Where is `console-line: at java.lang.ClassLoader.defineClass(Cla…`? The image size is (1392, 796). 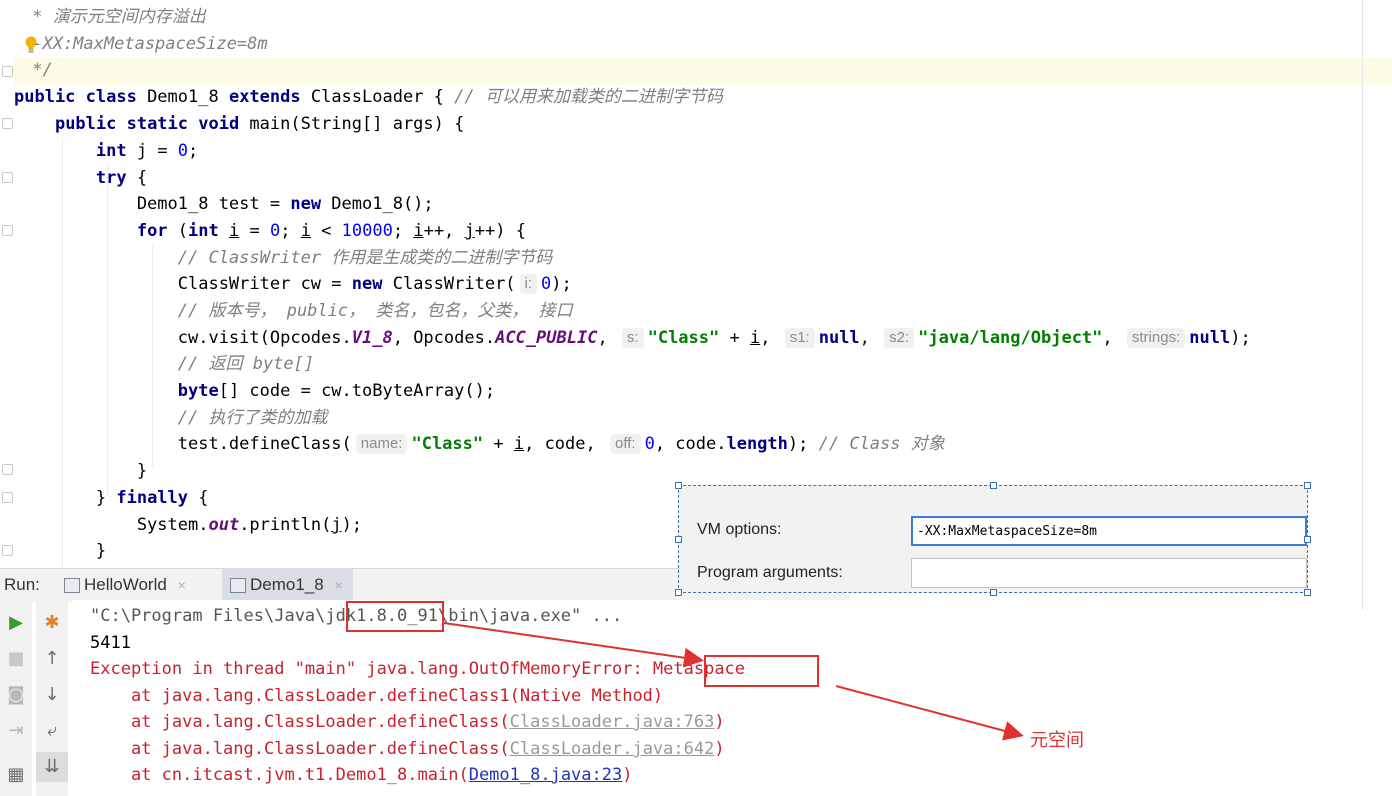
console-line: at java.lang.ClassLoader.defineClass(Cla… is located at coordinates (407, 749).